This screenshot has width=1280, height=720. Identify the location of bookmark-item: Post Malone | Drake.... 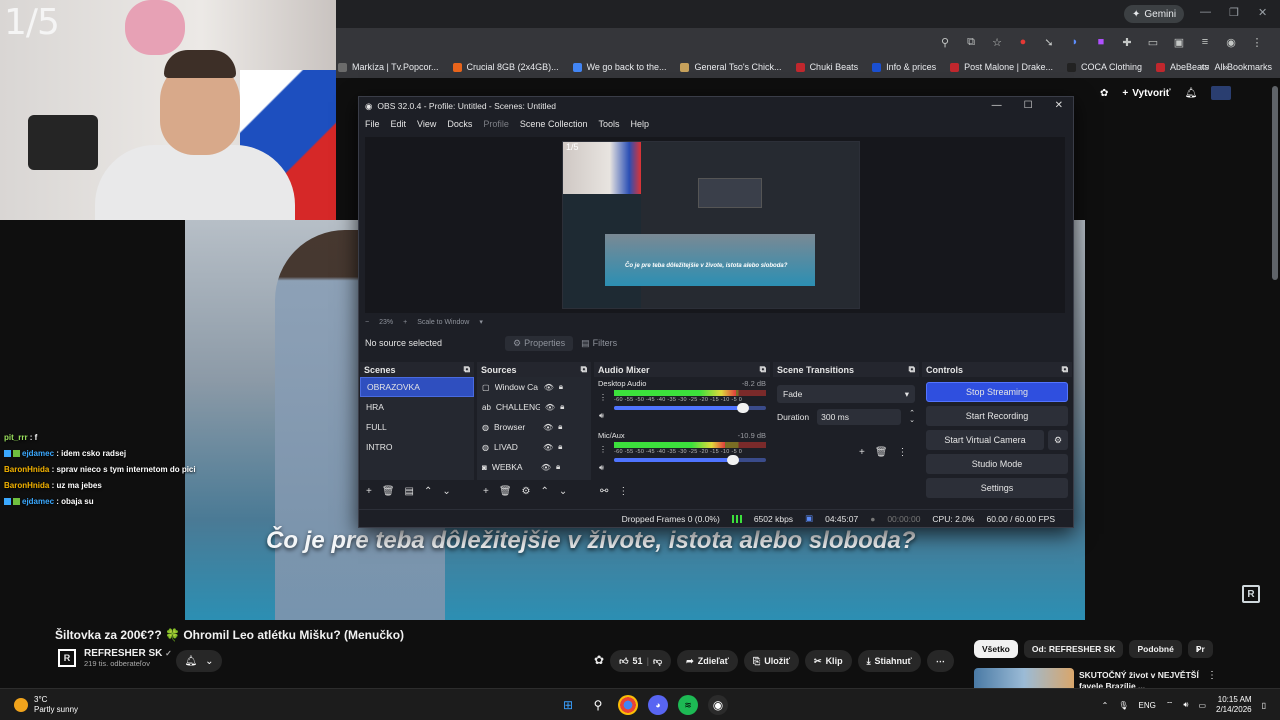
(1001, 67).